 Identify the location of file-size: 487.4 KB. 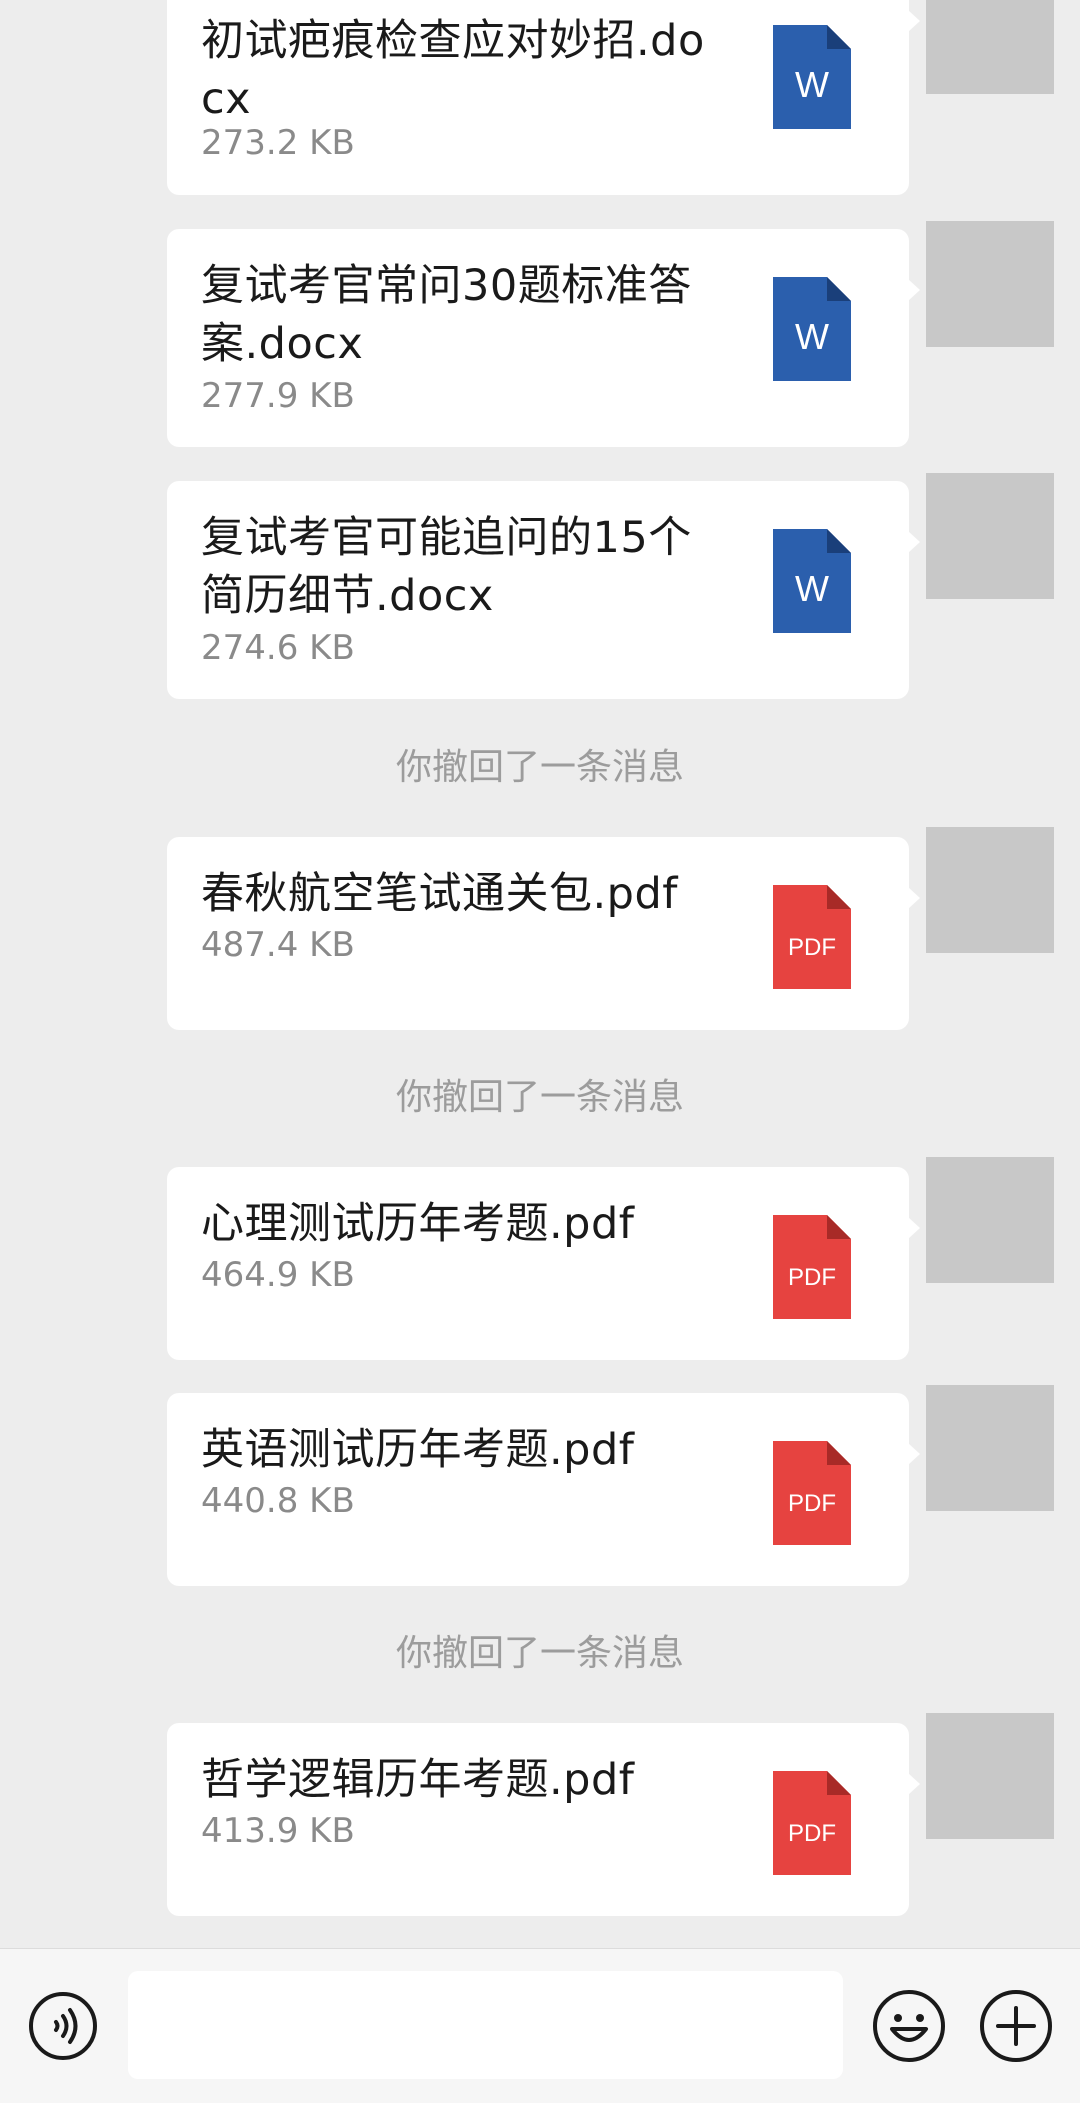
(278, 945).